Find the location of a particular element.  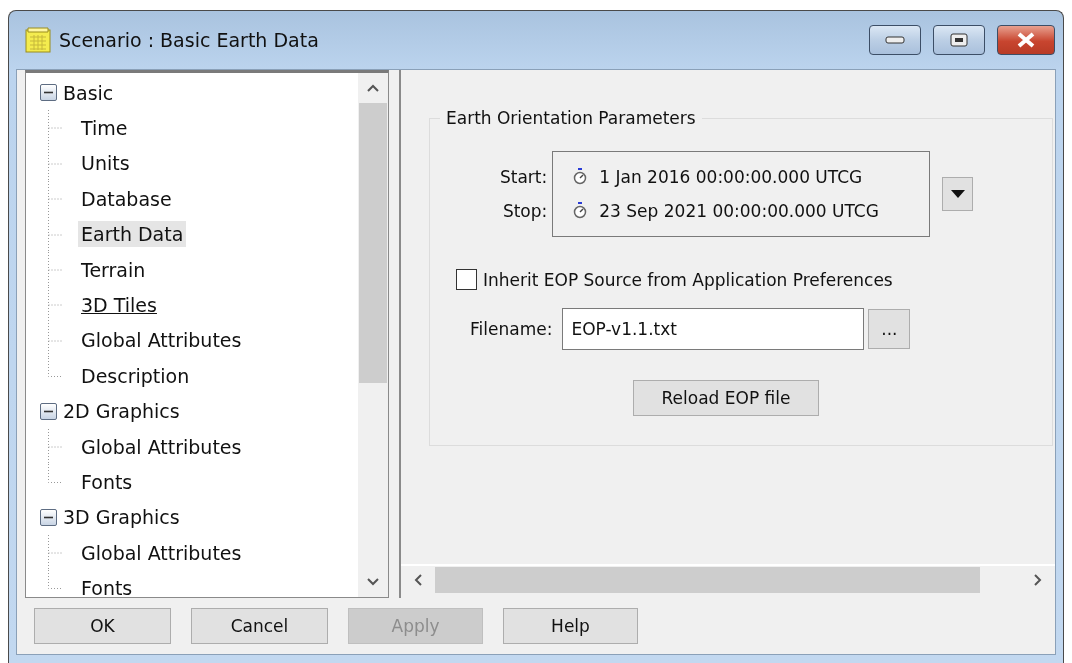

dropdown-button is located at coordinates (958, 194).